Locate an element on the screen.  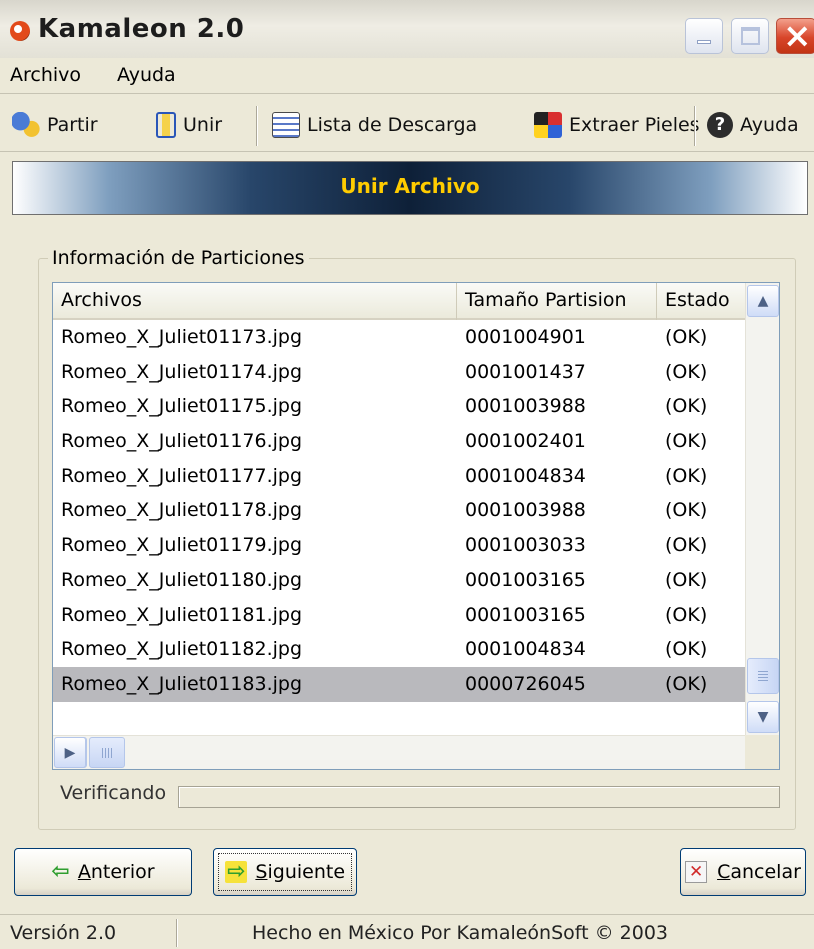
maximize-icon is located at coordinates (750, 36).